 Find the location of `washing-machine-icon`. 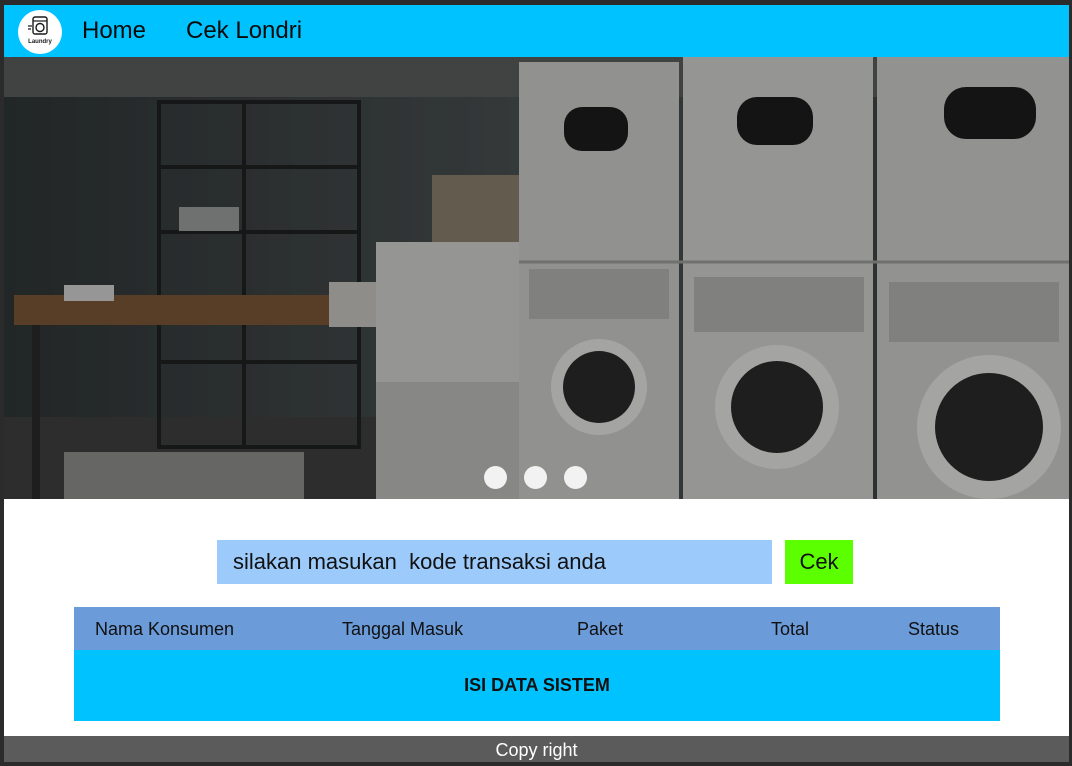

washing-machine-icon is located at coordinates (38, 25).